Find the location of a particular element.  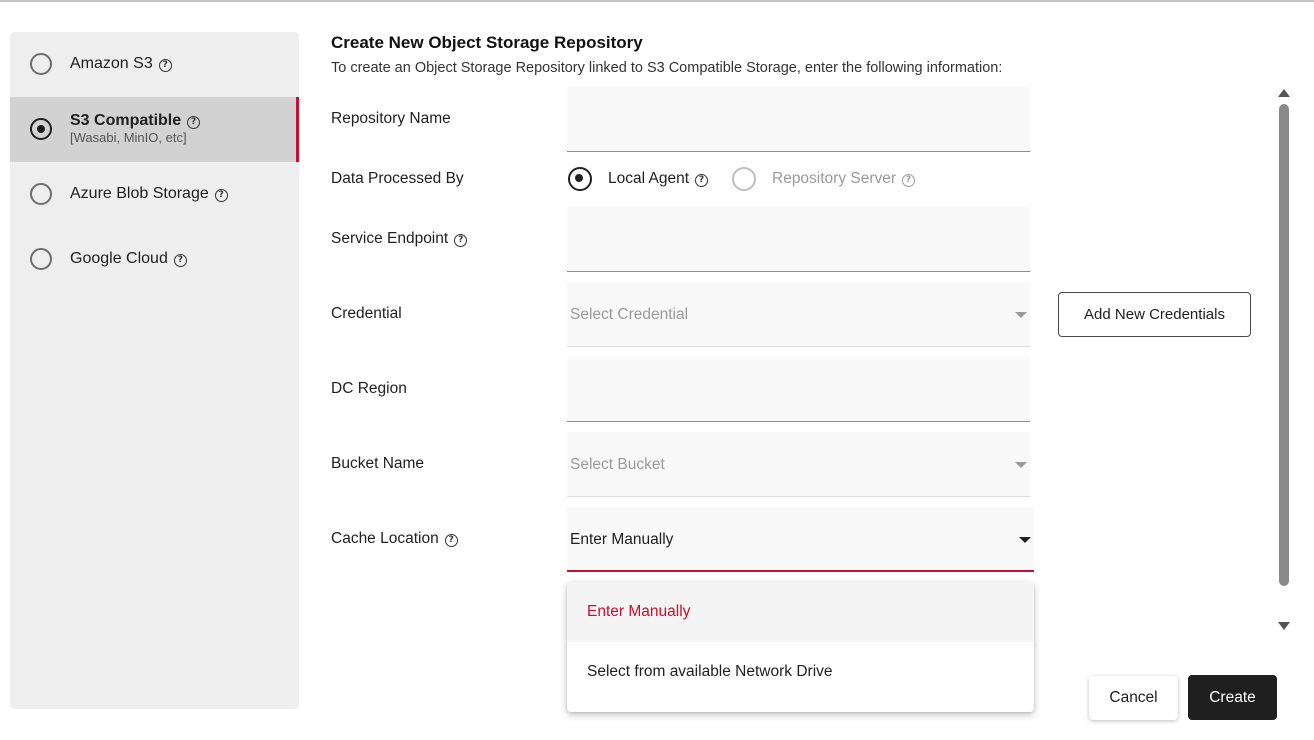

menu-item-enter-manually: Enter Manually is located at coordinates (800, 612).